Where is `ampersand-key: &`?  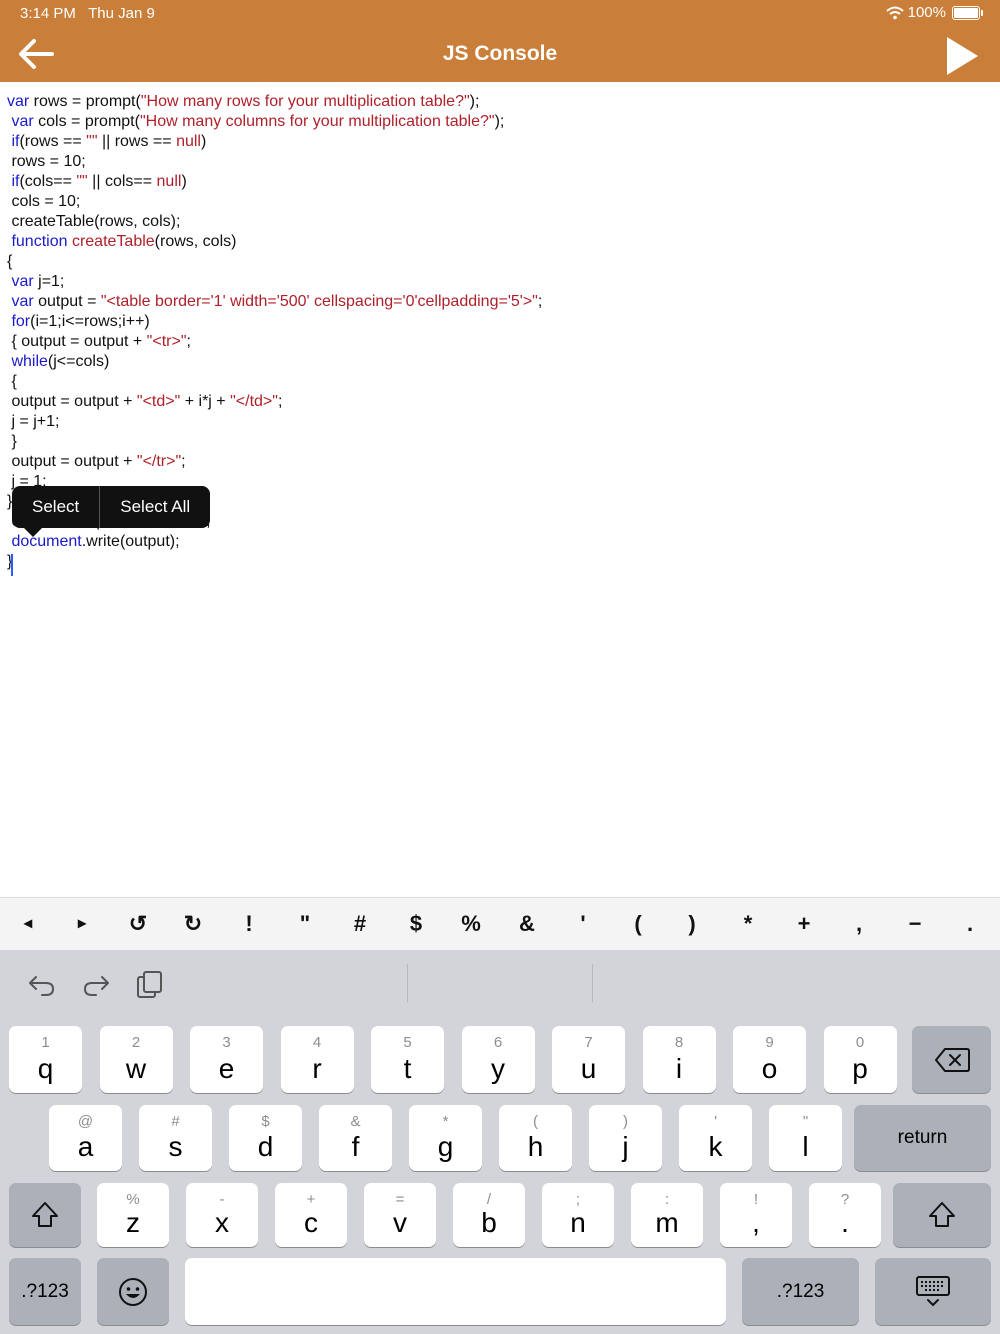 ampersand-key: & is located at coordinates (527, 924).